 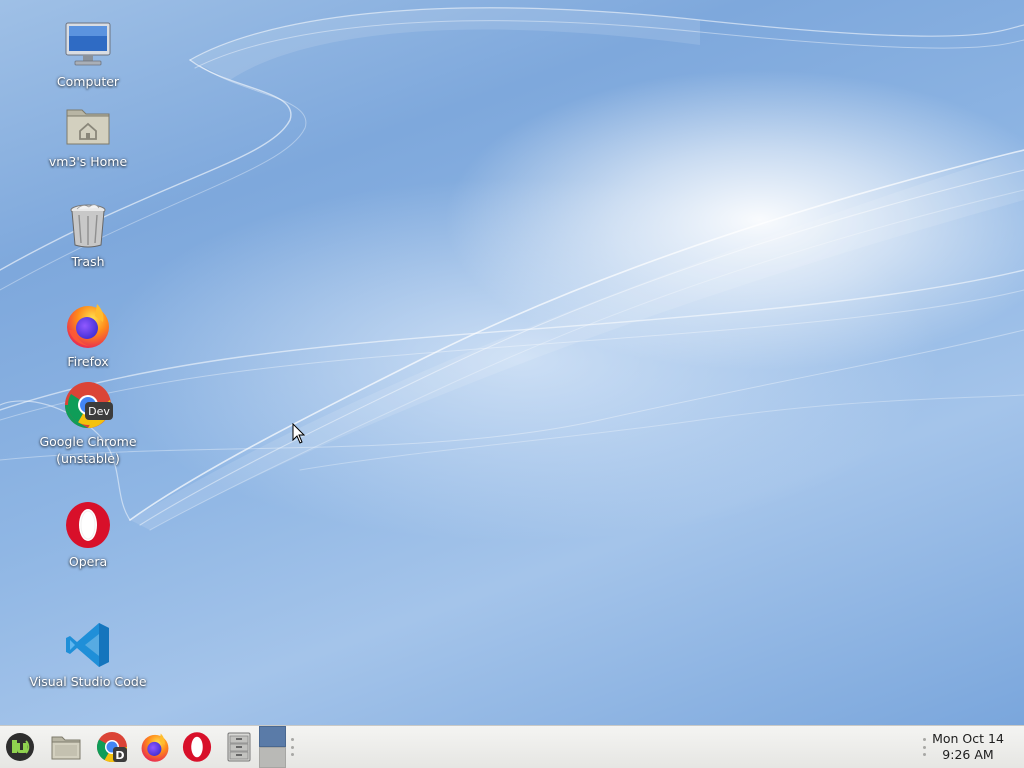 I want to click on desktop-icon-label: Google Chrome (unstable), so click(x=88, y=450).